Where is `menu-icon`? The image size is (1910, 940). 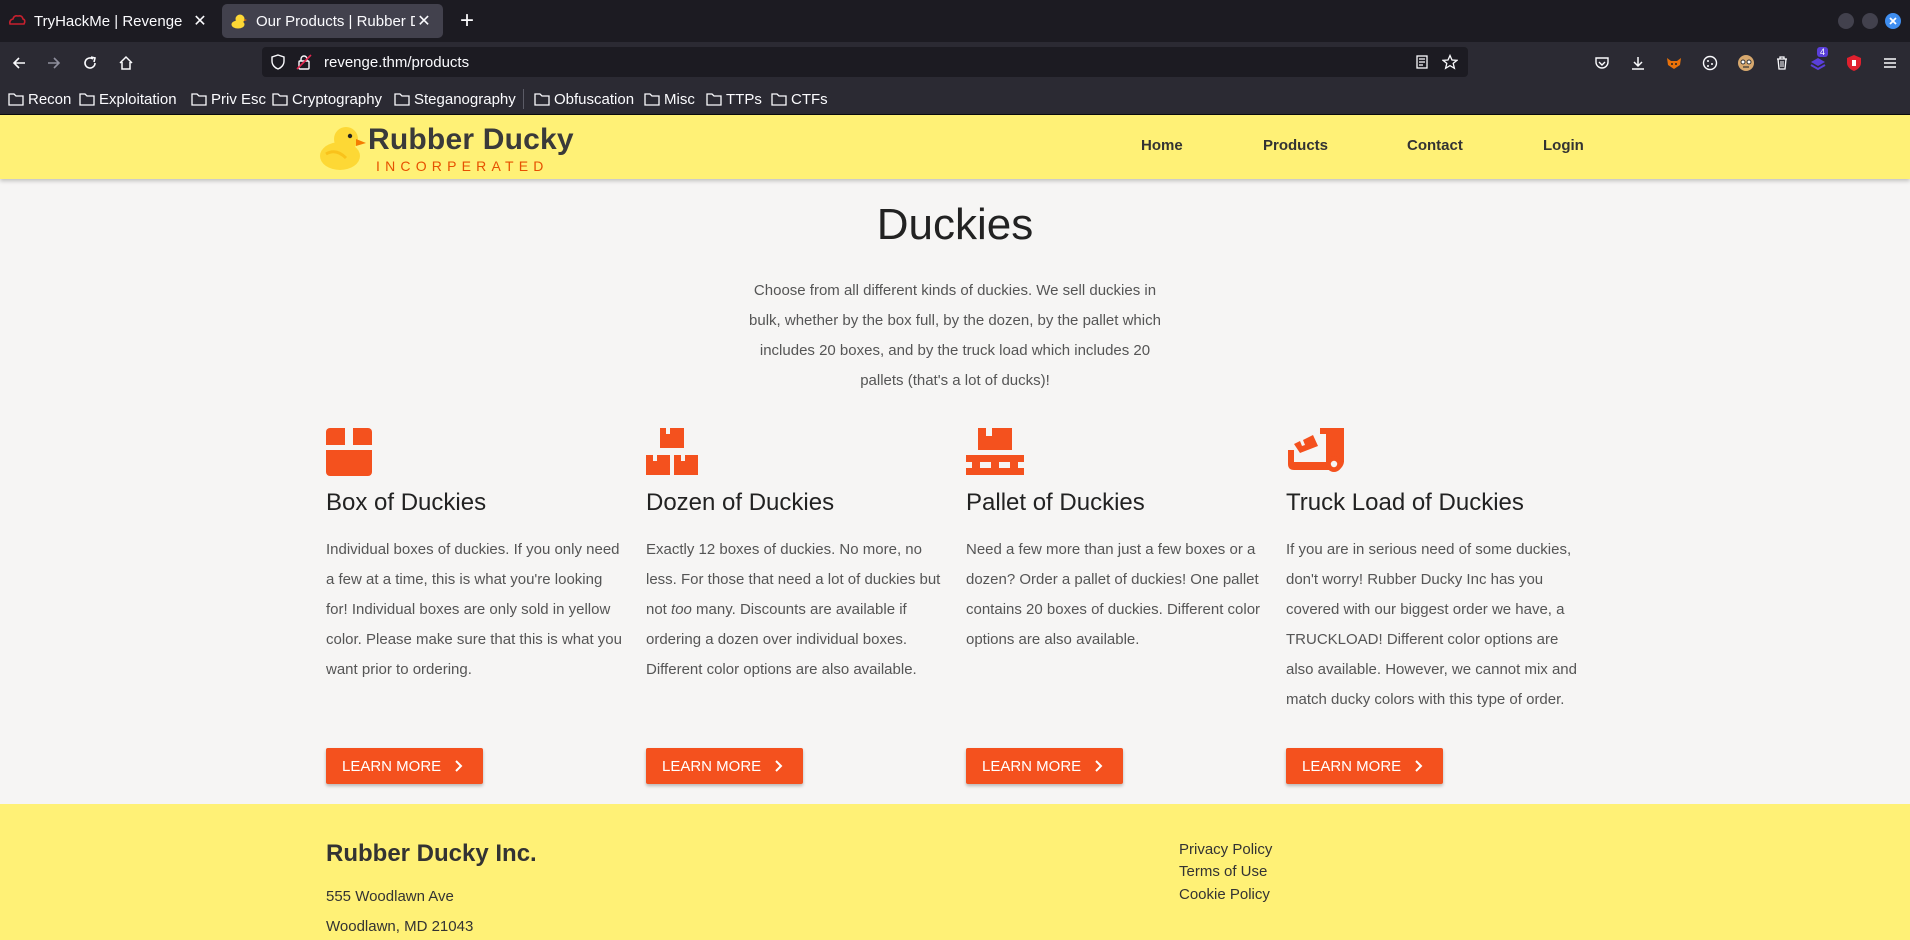 menu-icon is located at coordinates (1890, 63).